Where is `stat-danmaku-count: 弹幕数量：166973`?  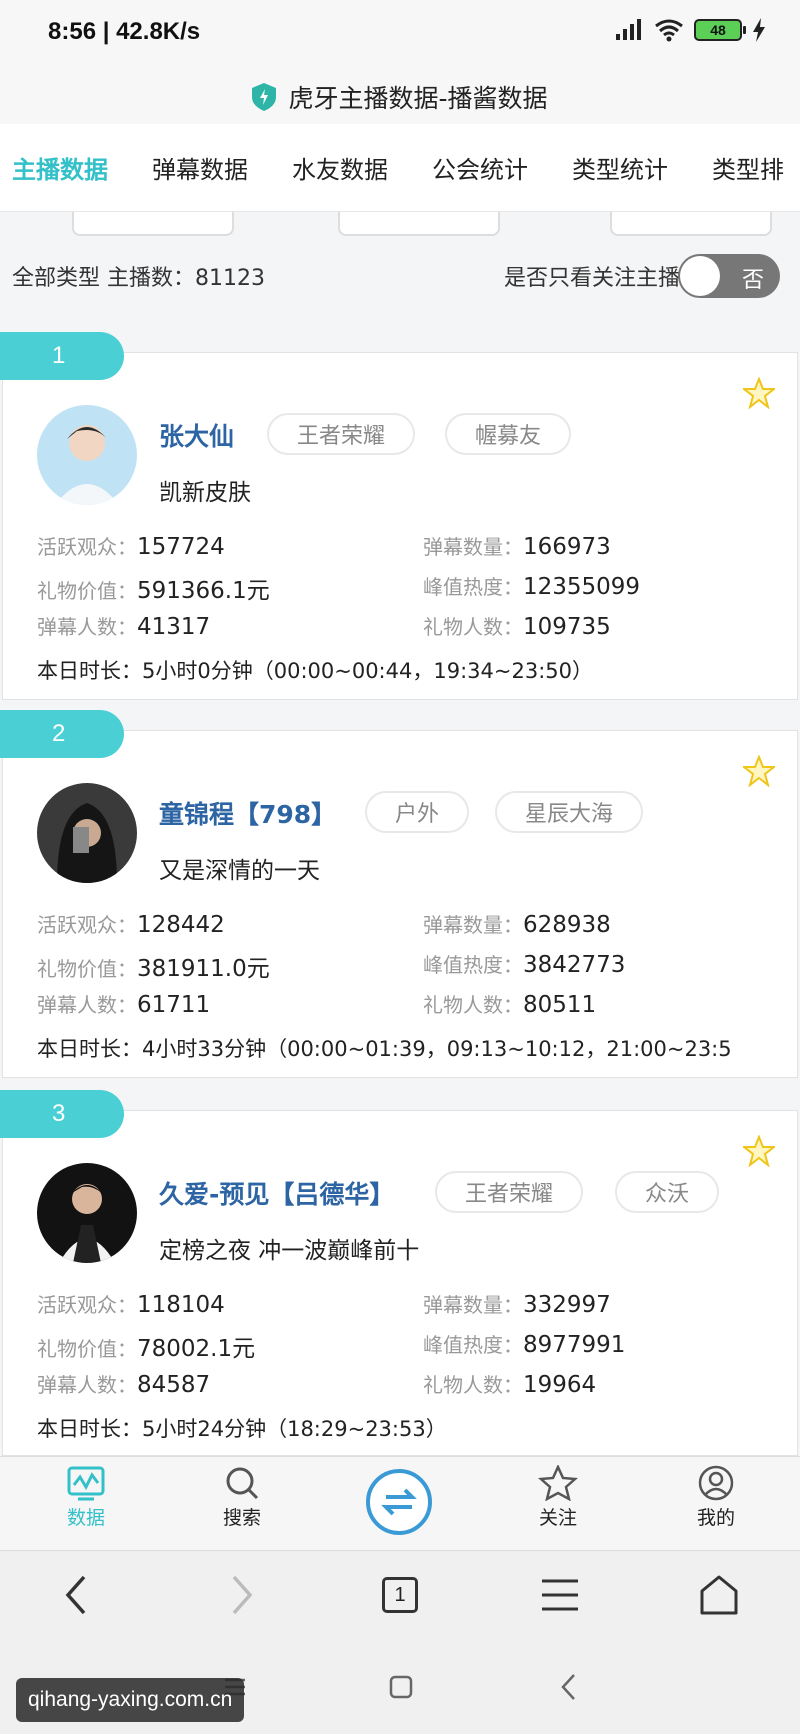 stat-danmaku-count: 弹幕数量：166973 is located at coordinates (517, 547).